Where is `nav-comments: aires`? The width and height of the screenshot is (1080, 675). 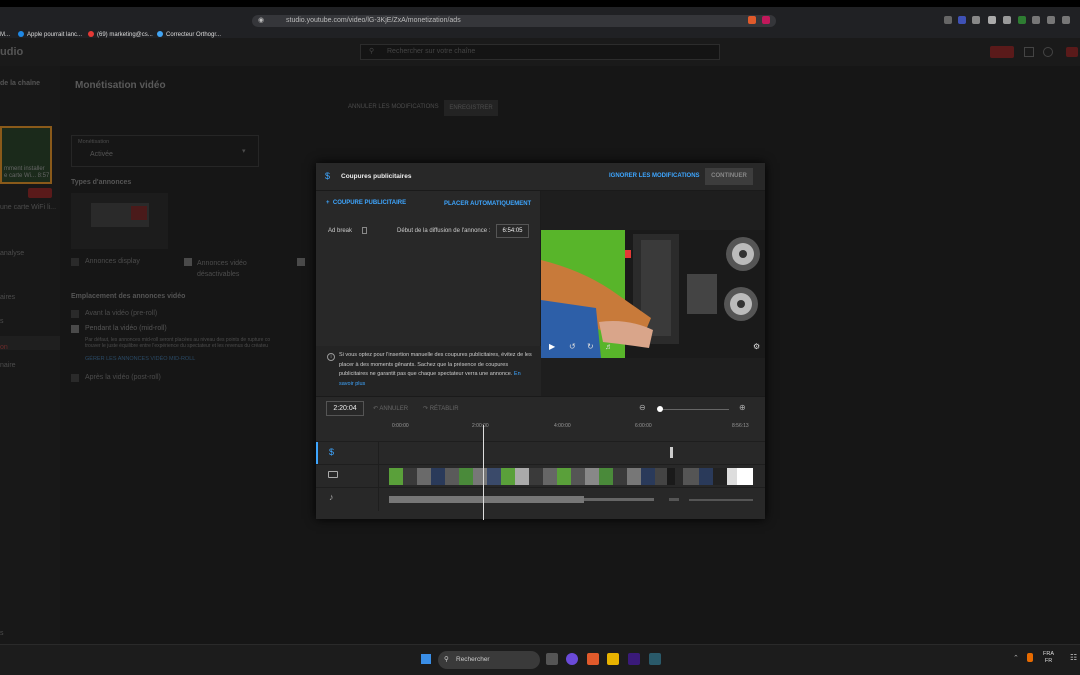
nav-comments: aires is located at coordinates (7, 297).